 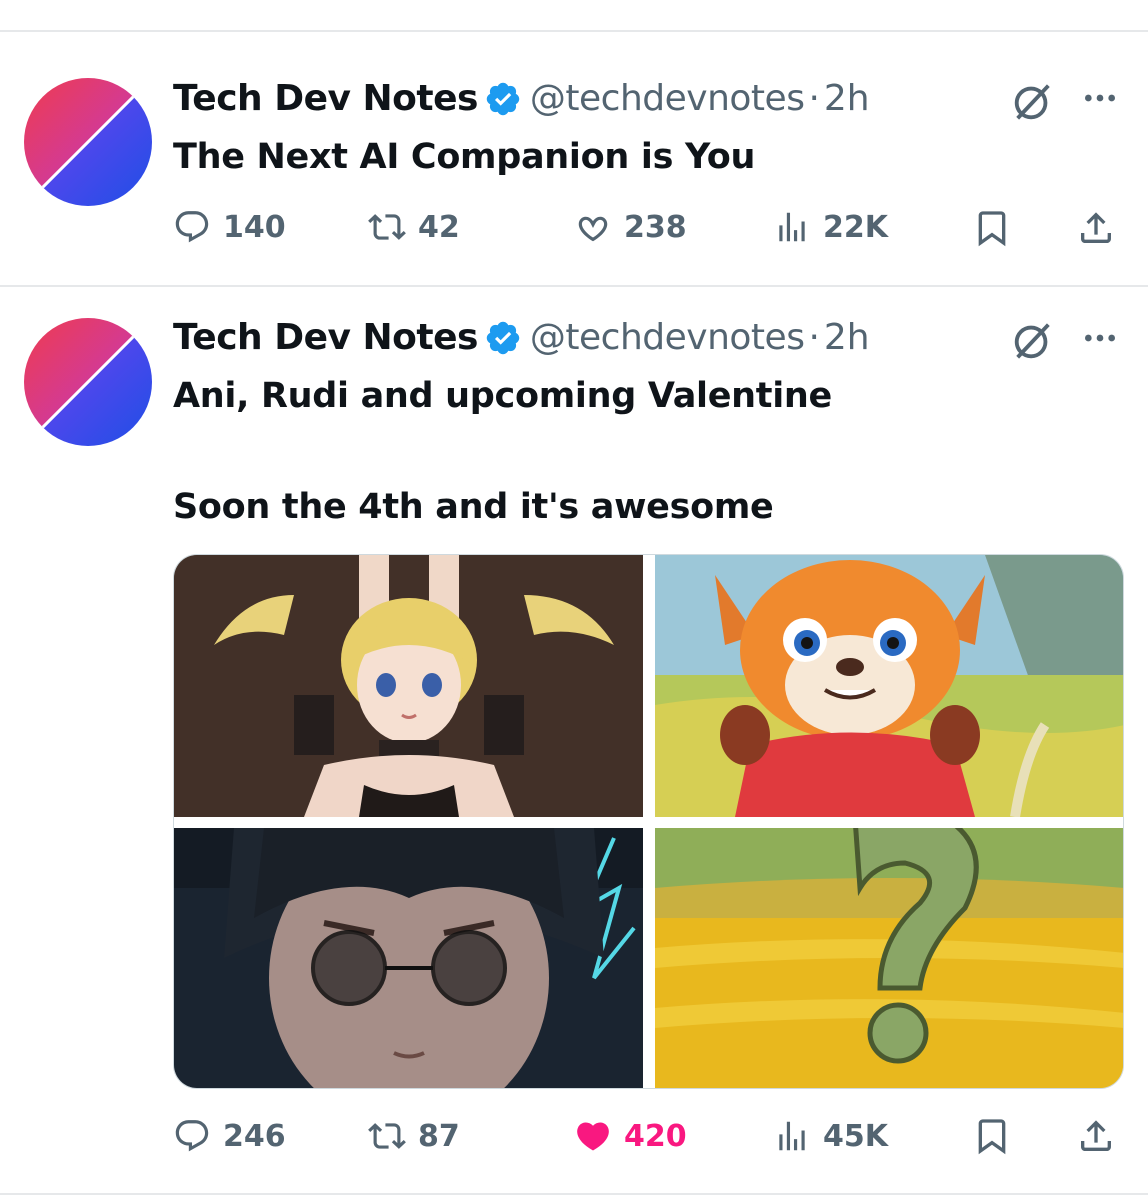 I want to click on tweet-text-line-1: Ani, Rudi and upcoming Valentine, so click(x=502, y=396).